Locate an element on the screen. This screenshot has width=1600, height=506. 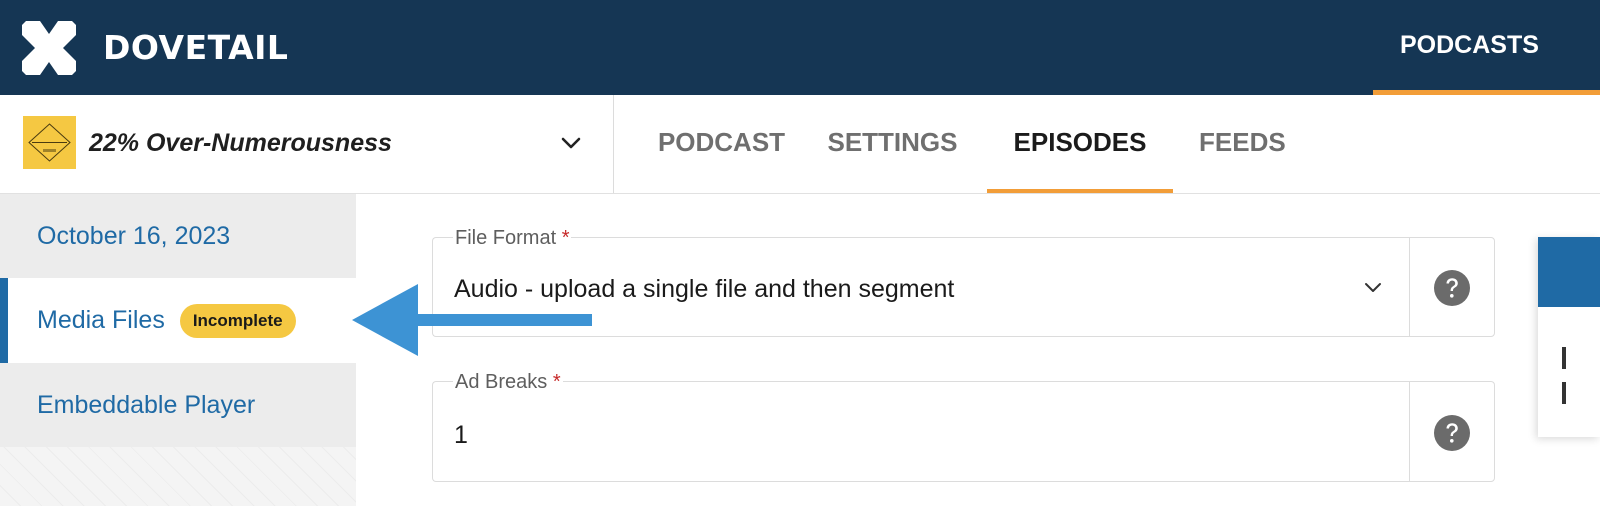
podcast-selector: 22% Over-Numerousness is located at coordinates (307, 144).